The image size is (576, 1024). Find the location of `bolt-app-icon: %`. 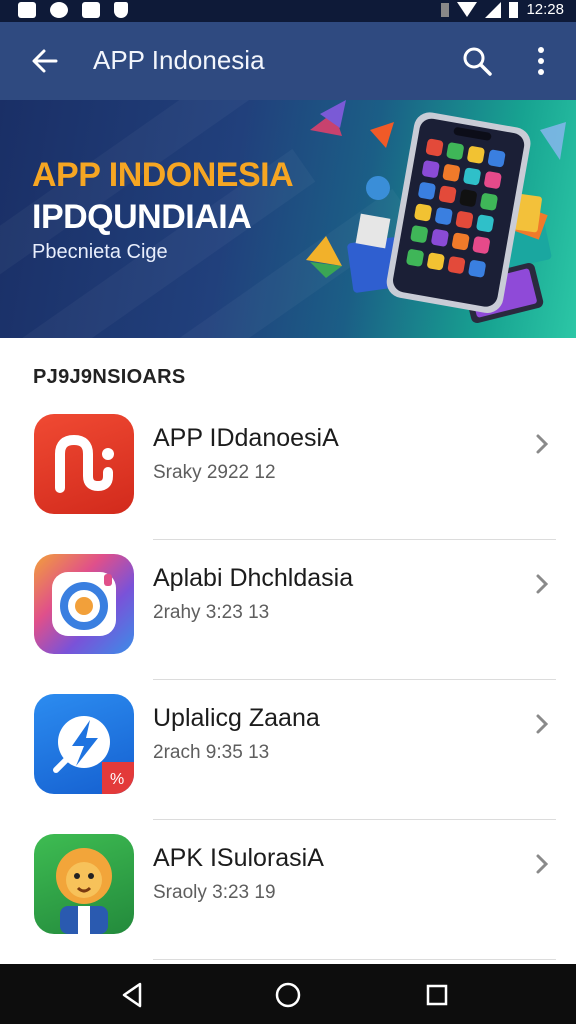

bolt-app-icon: % is located at coordinates (84, 744).